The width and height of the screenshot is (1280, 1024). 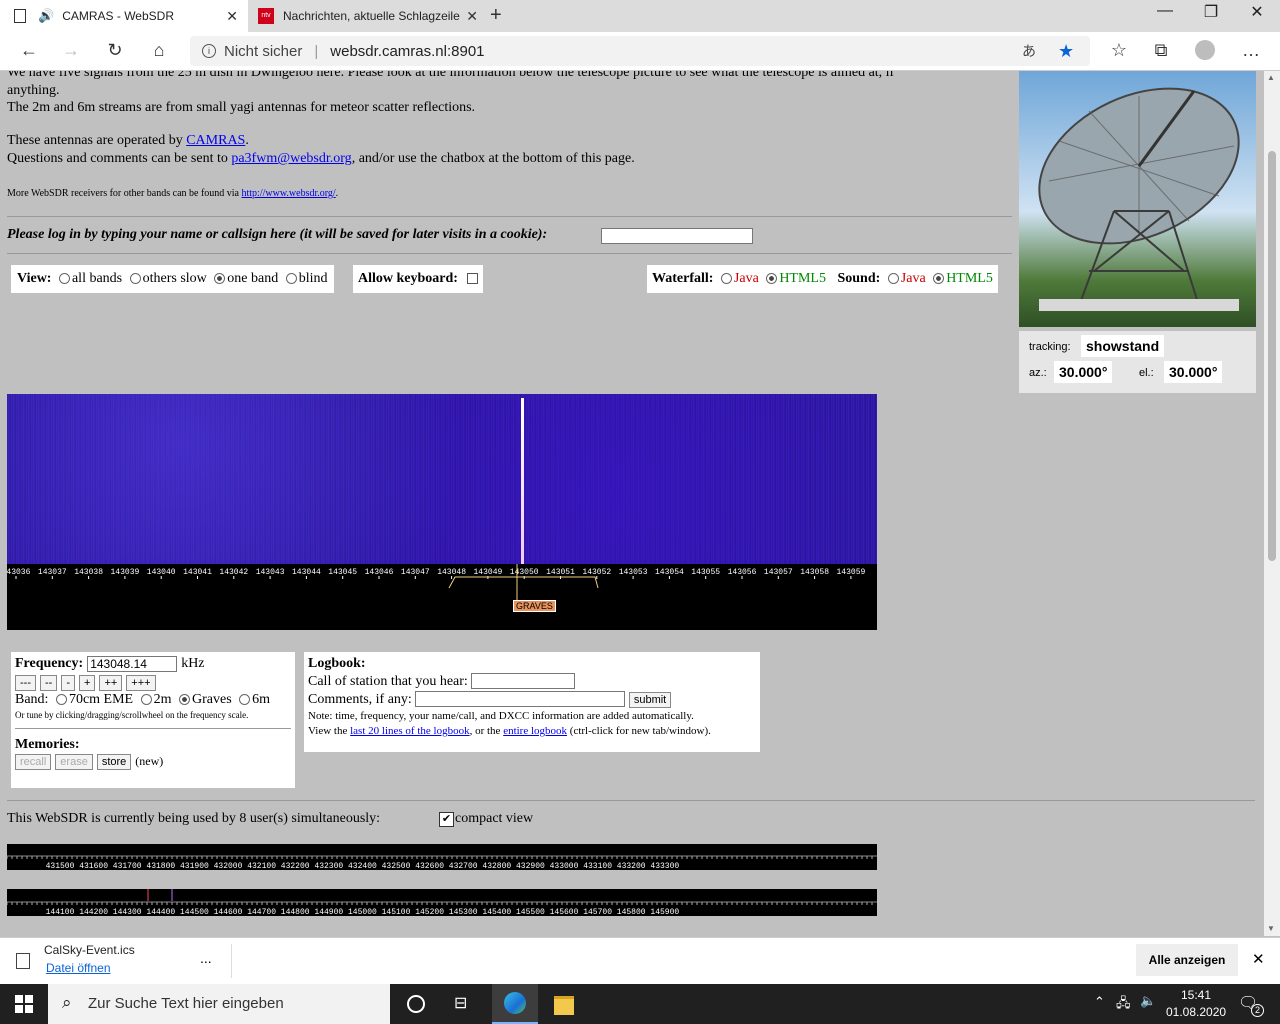 What do you see at coordinates (1066, 51) in the screenshot?
I see `favorite-star-icon: ★` at bounding box center [1066, 51].